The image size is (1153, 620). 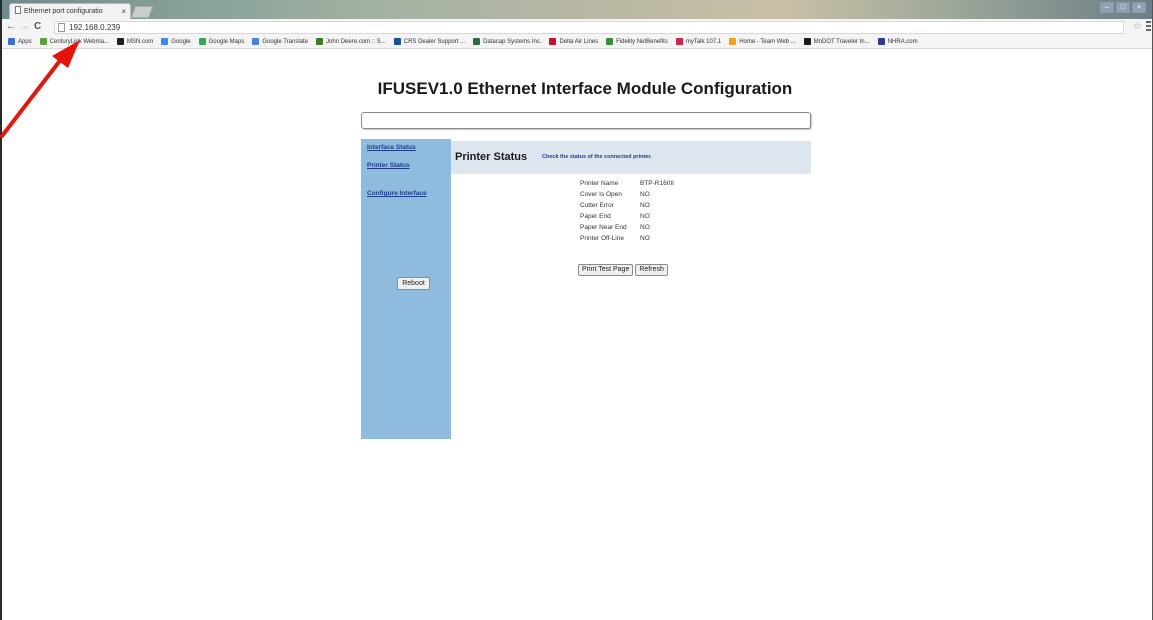 What do you see at coordinates (577, 9) in the screenshot?
I see `browser-titlebar: Ethernet port configuratio × – □ ×` at bounding box center [577, 9].